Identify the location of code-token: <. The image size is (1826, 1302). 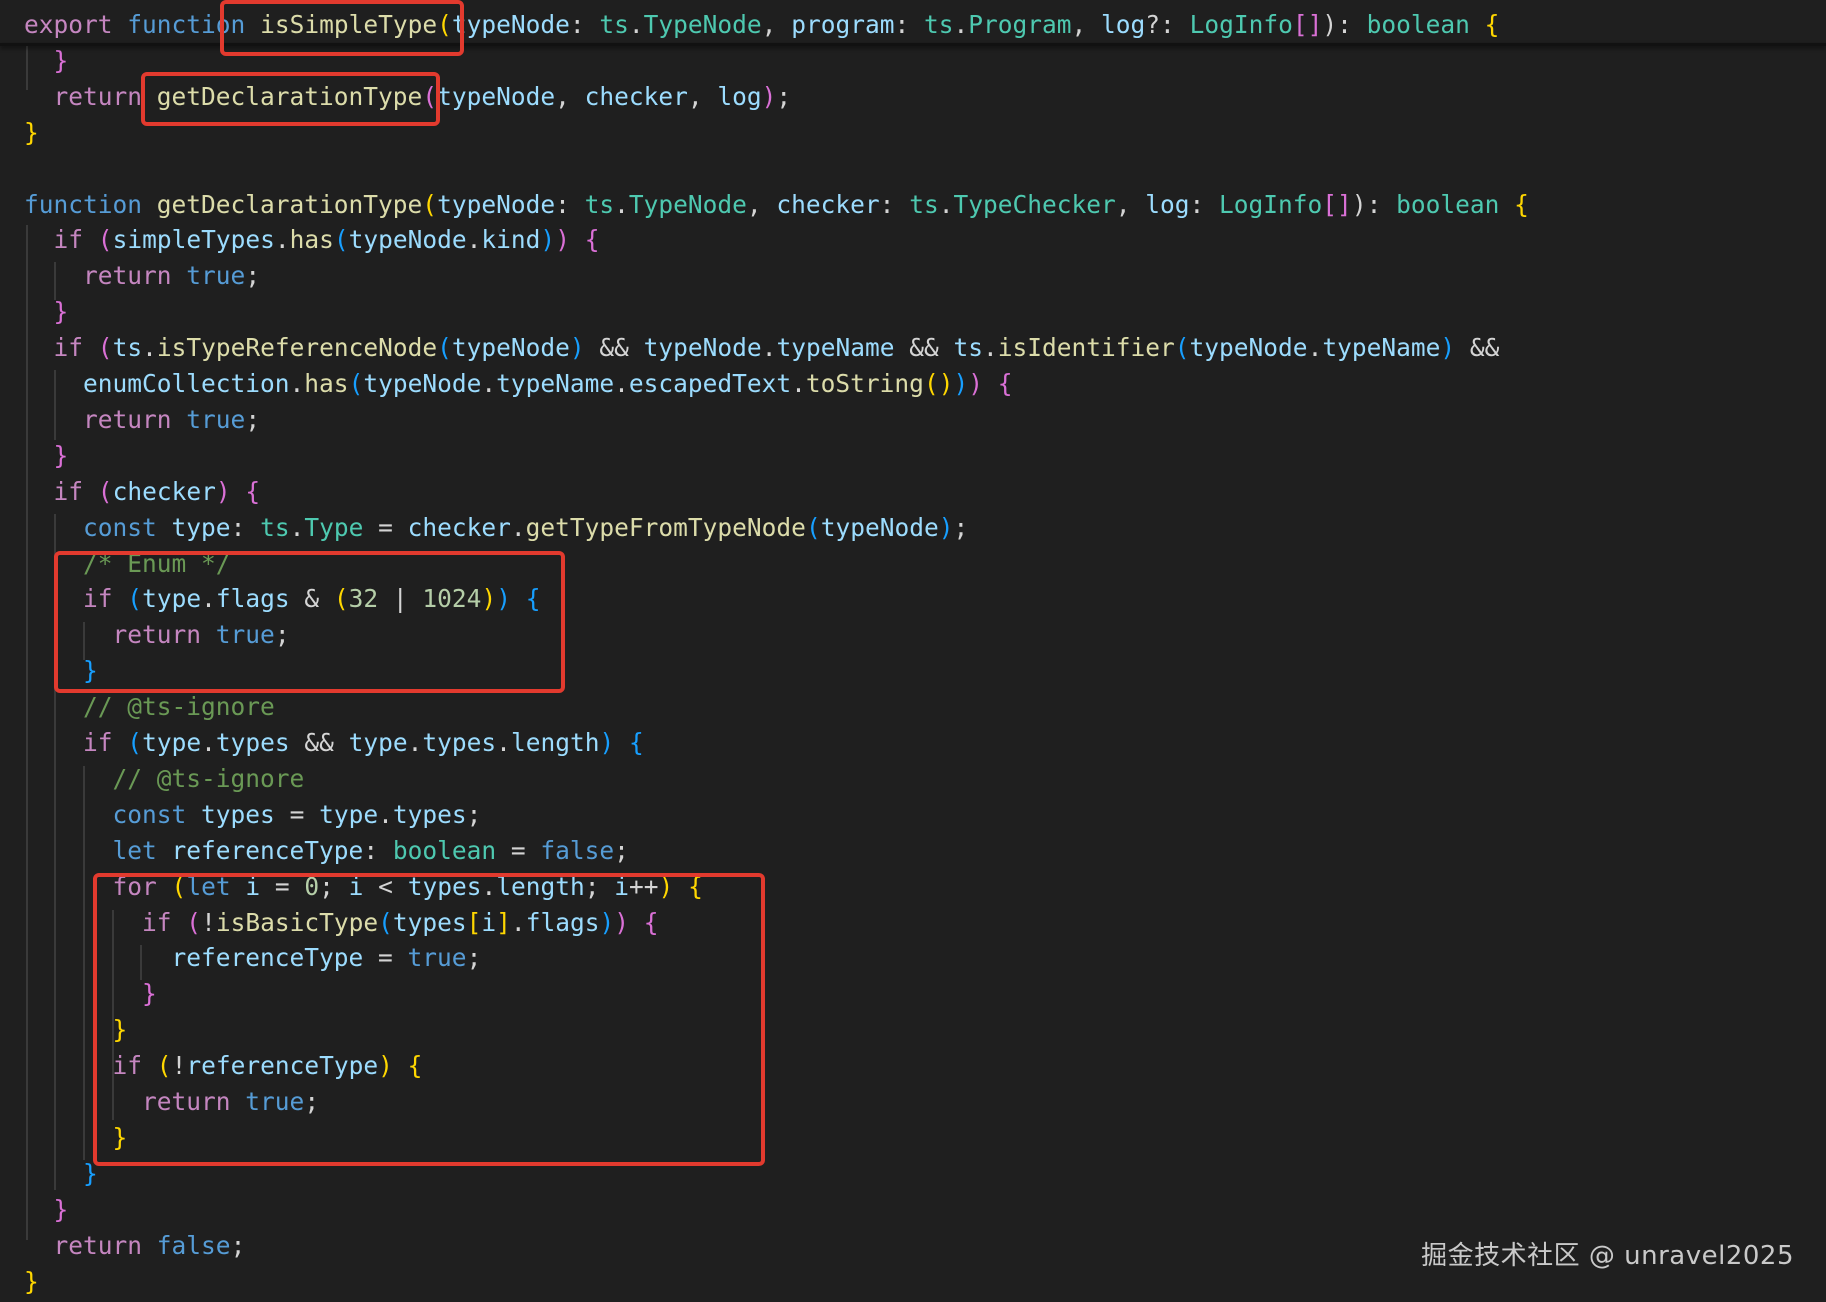
(385, 886).